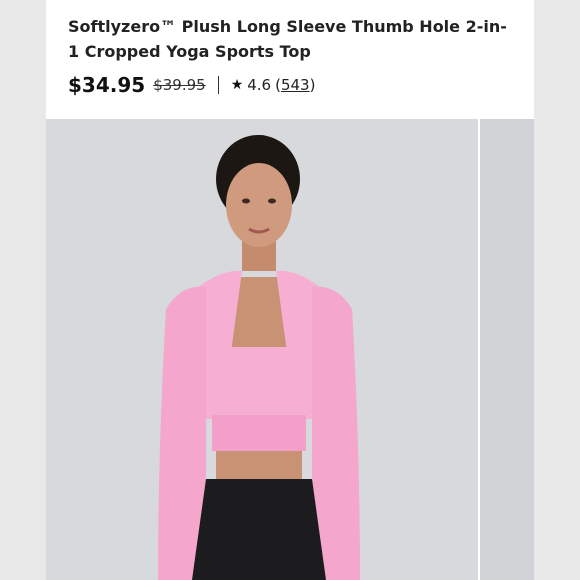 This screenshot has width=580, height=580. What do you see at coordinates (259, 85) in the screenshot?
I see `rating-value: 4.6` at bounding box center [259, 85].